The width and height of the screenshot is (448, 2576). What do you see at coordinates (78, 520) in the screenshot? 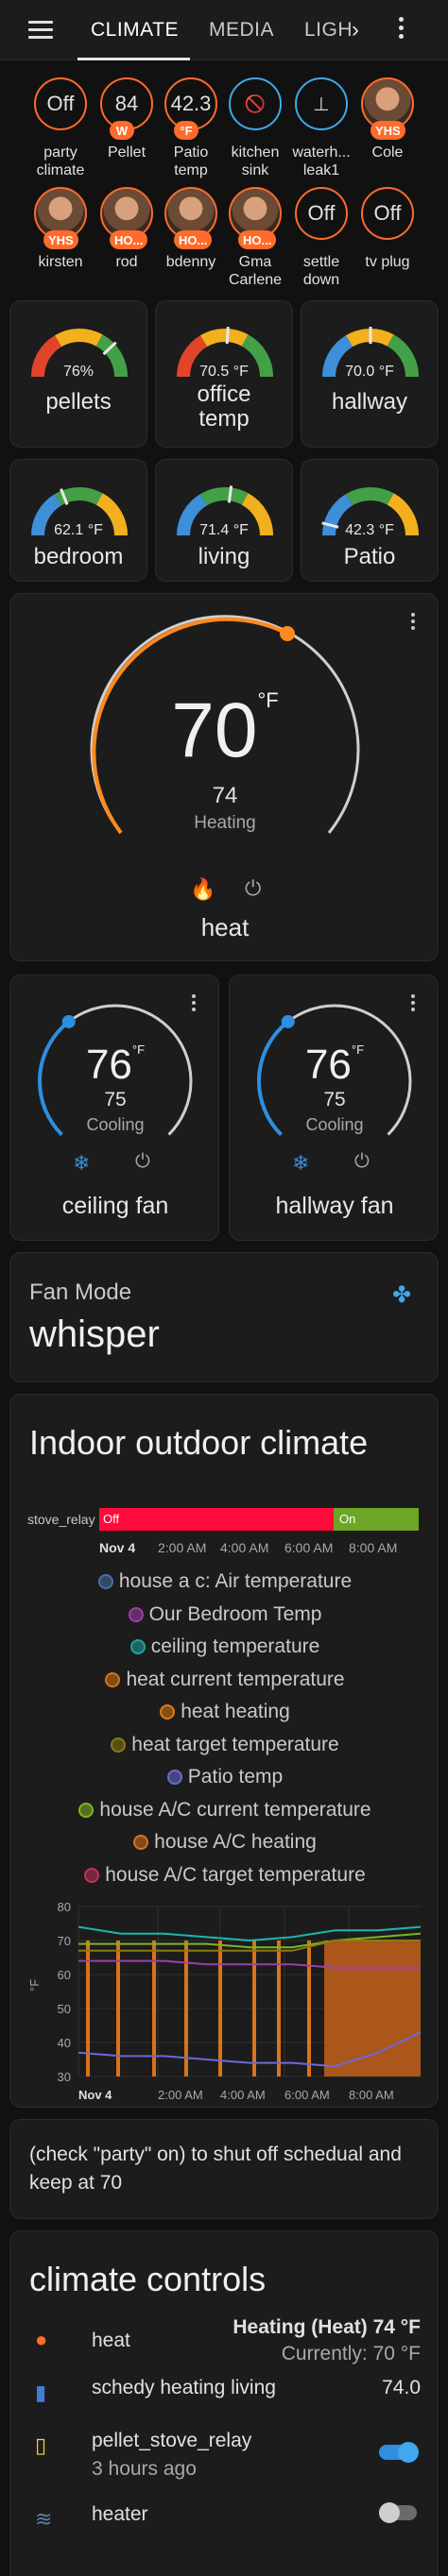
I see `gauge-card-bedroom: 62.1 °F bedroom` at bounding box center [78, 520].